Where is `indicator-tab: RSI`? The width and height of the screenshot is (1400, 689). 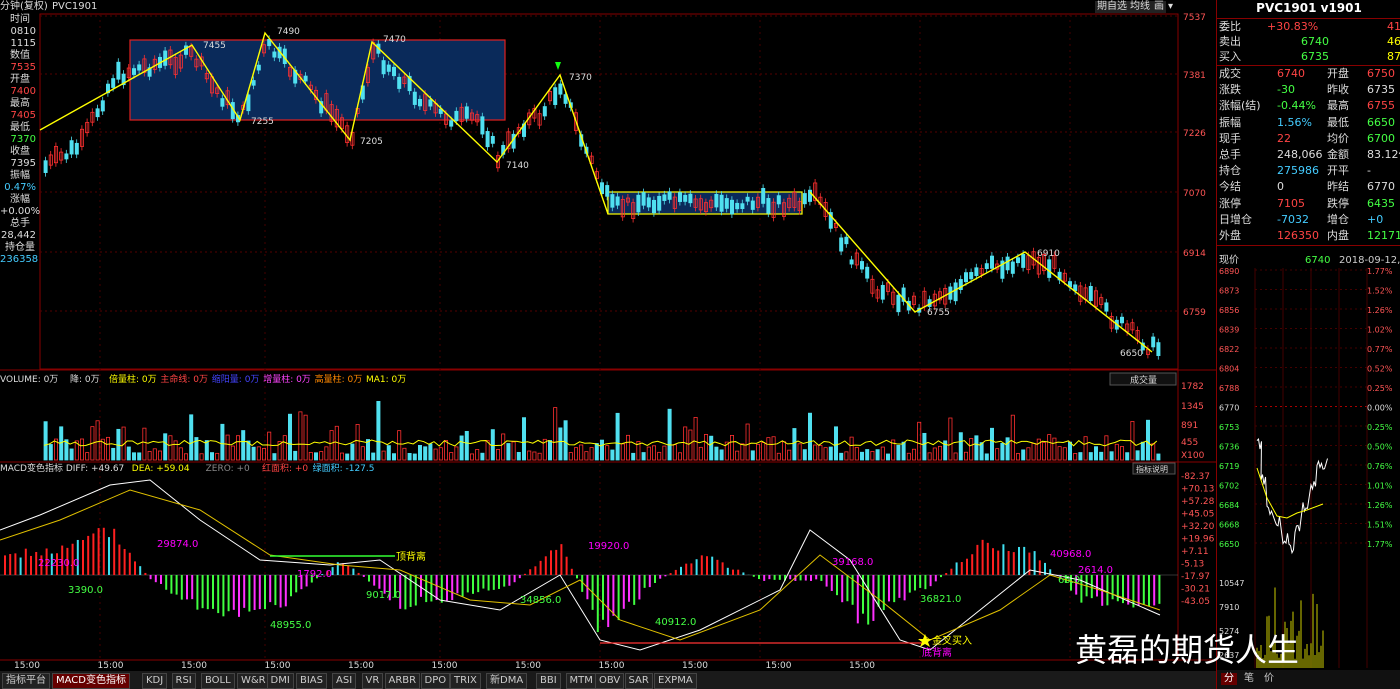
indicator-tab: RSI is located at coordinates (183, 681).